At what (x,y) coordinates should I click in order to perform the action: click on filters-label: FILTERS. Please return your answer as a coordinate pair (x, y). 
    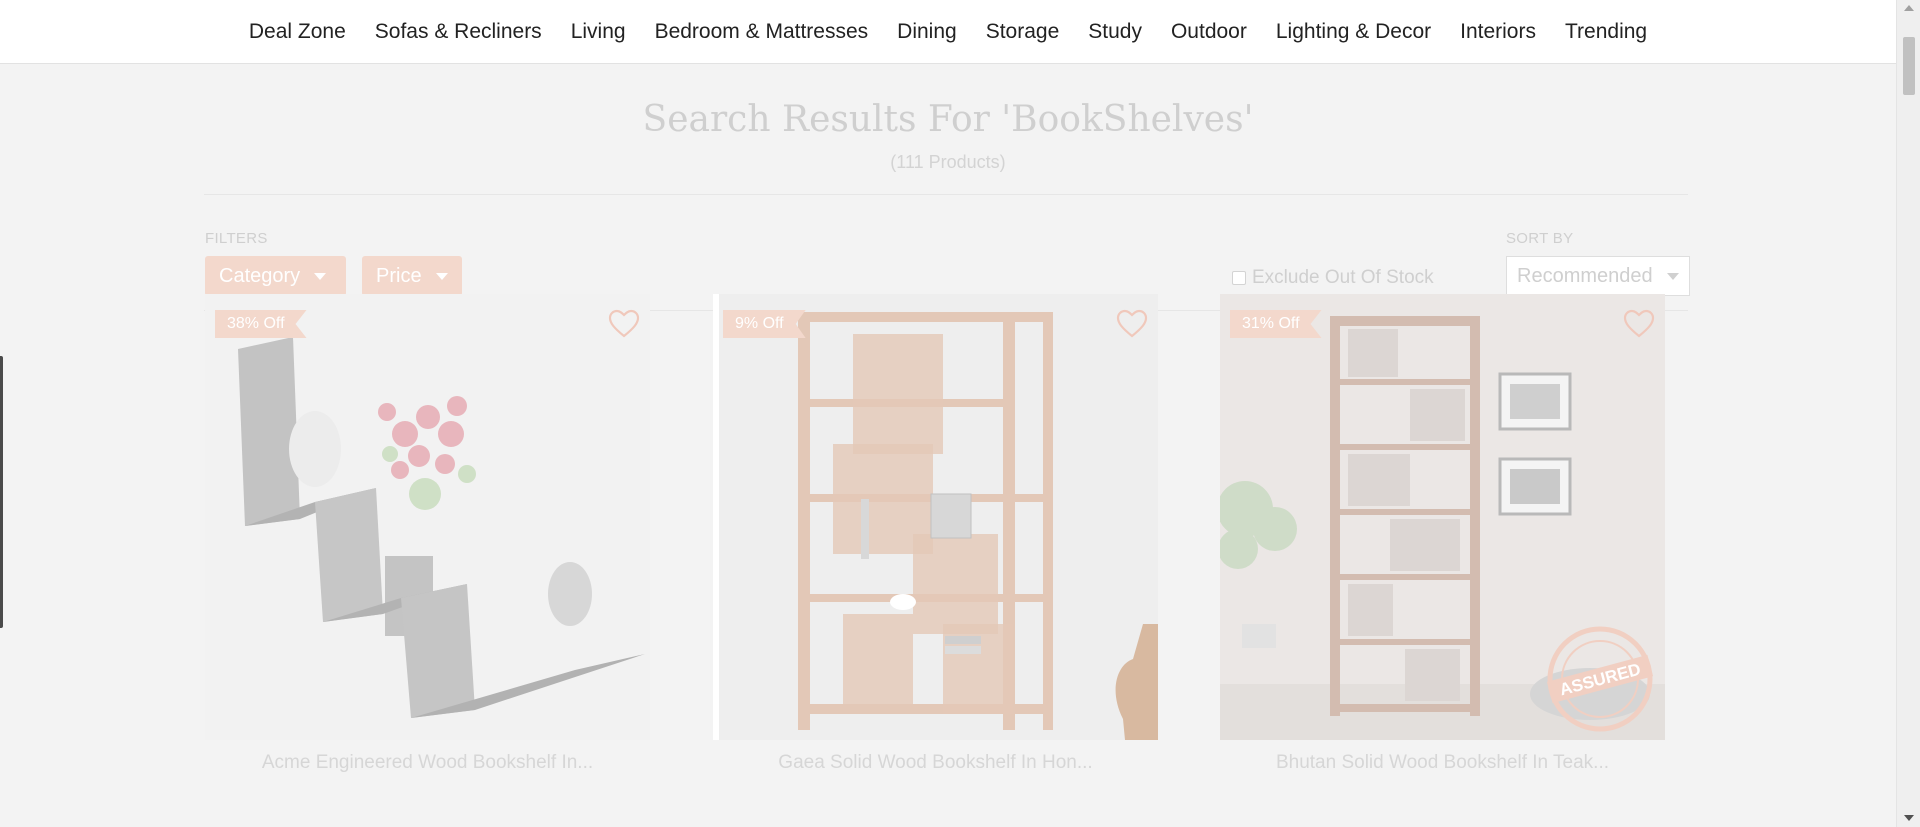
    Looking at the image, I should click on (236, 238).